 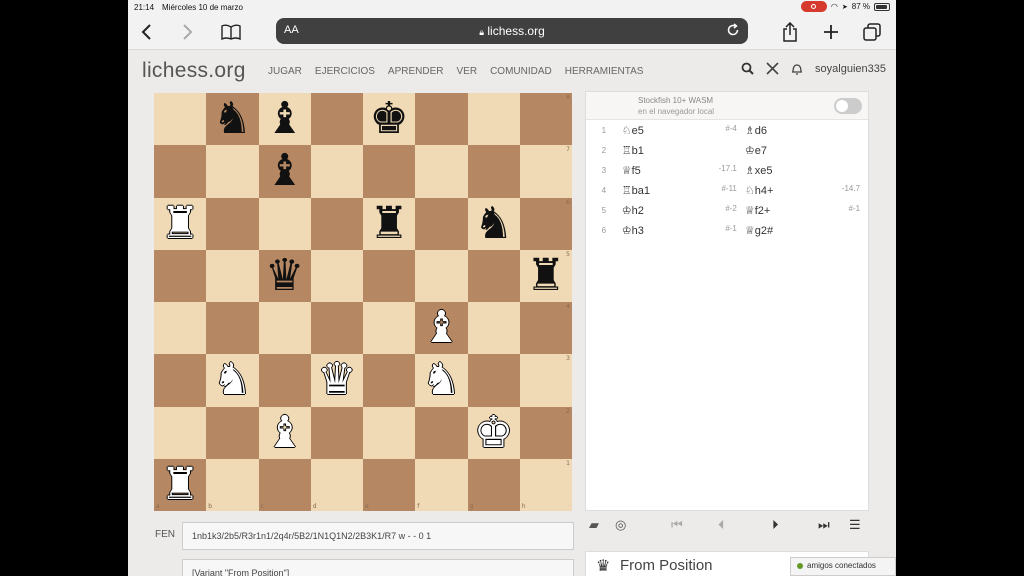 I want to click on square-d8, so click(x=336, y=119).